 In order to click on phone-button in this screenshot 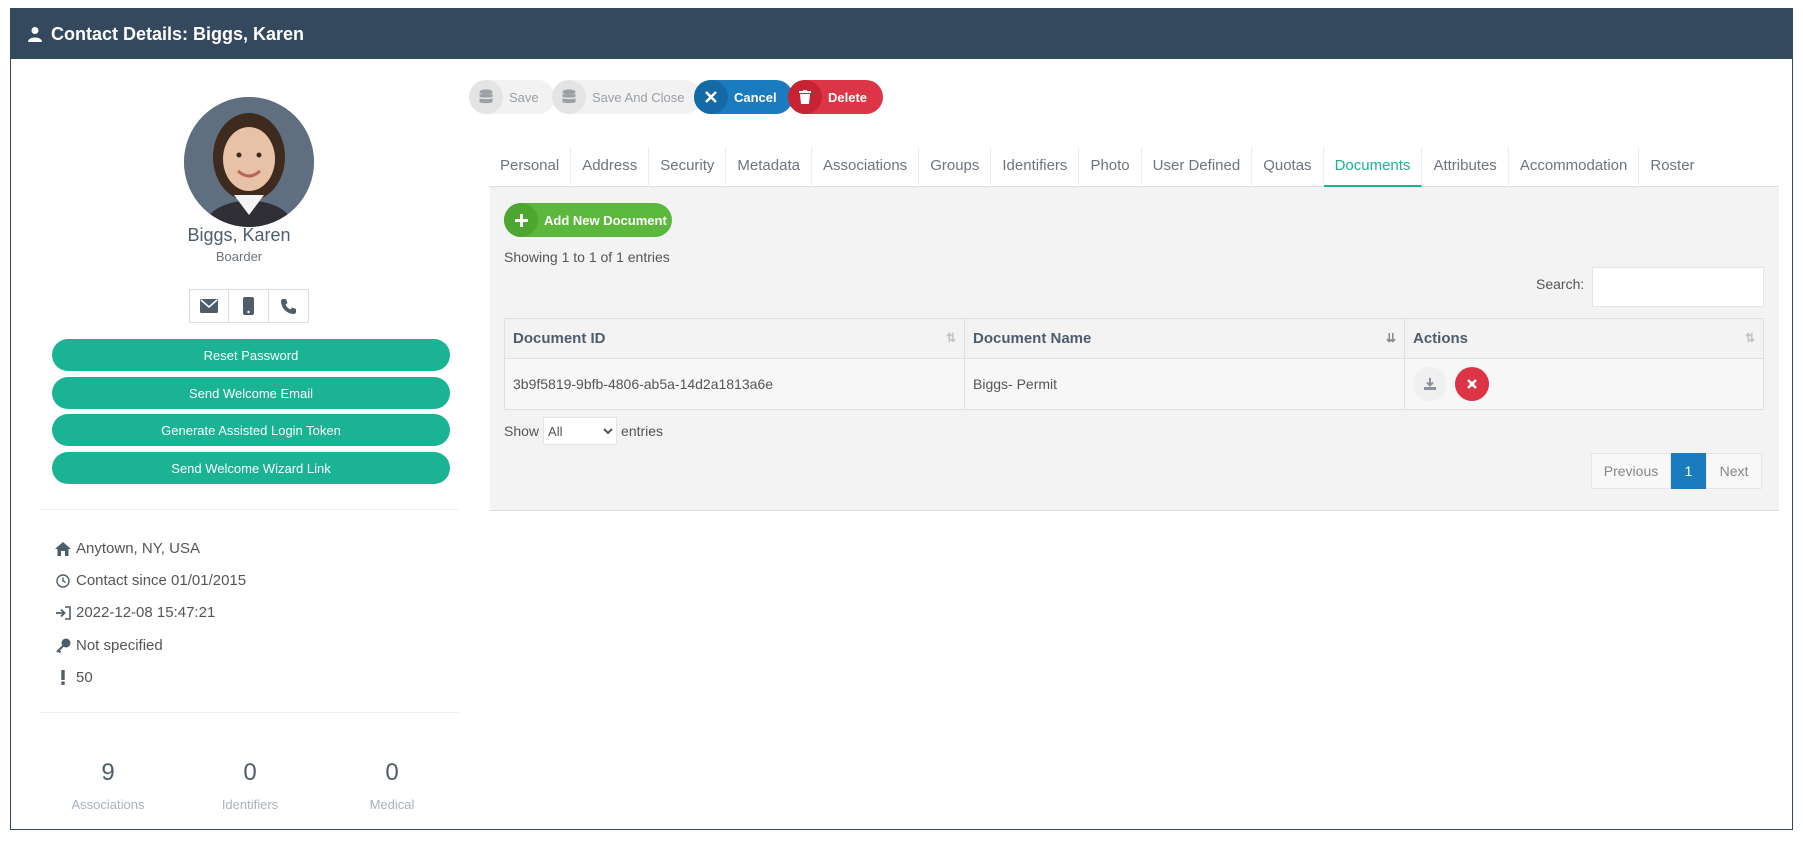, I will do `click(289, 306)`.